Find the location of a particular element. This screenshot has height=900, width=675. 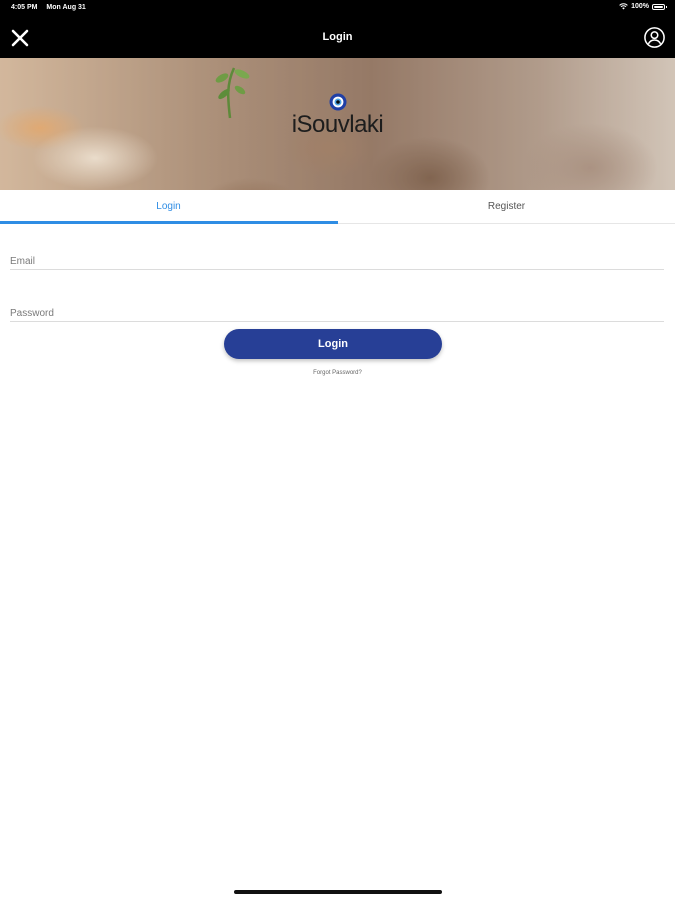

status-left: 4:05 PM Mon Aug 31 is located at coordinates (48, 7).